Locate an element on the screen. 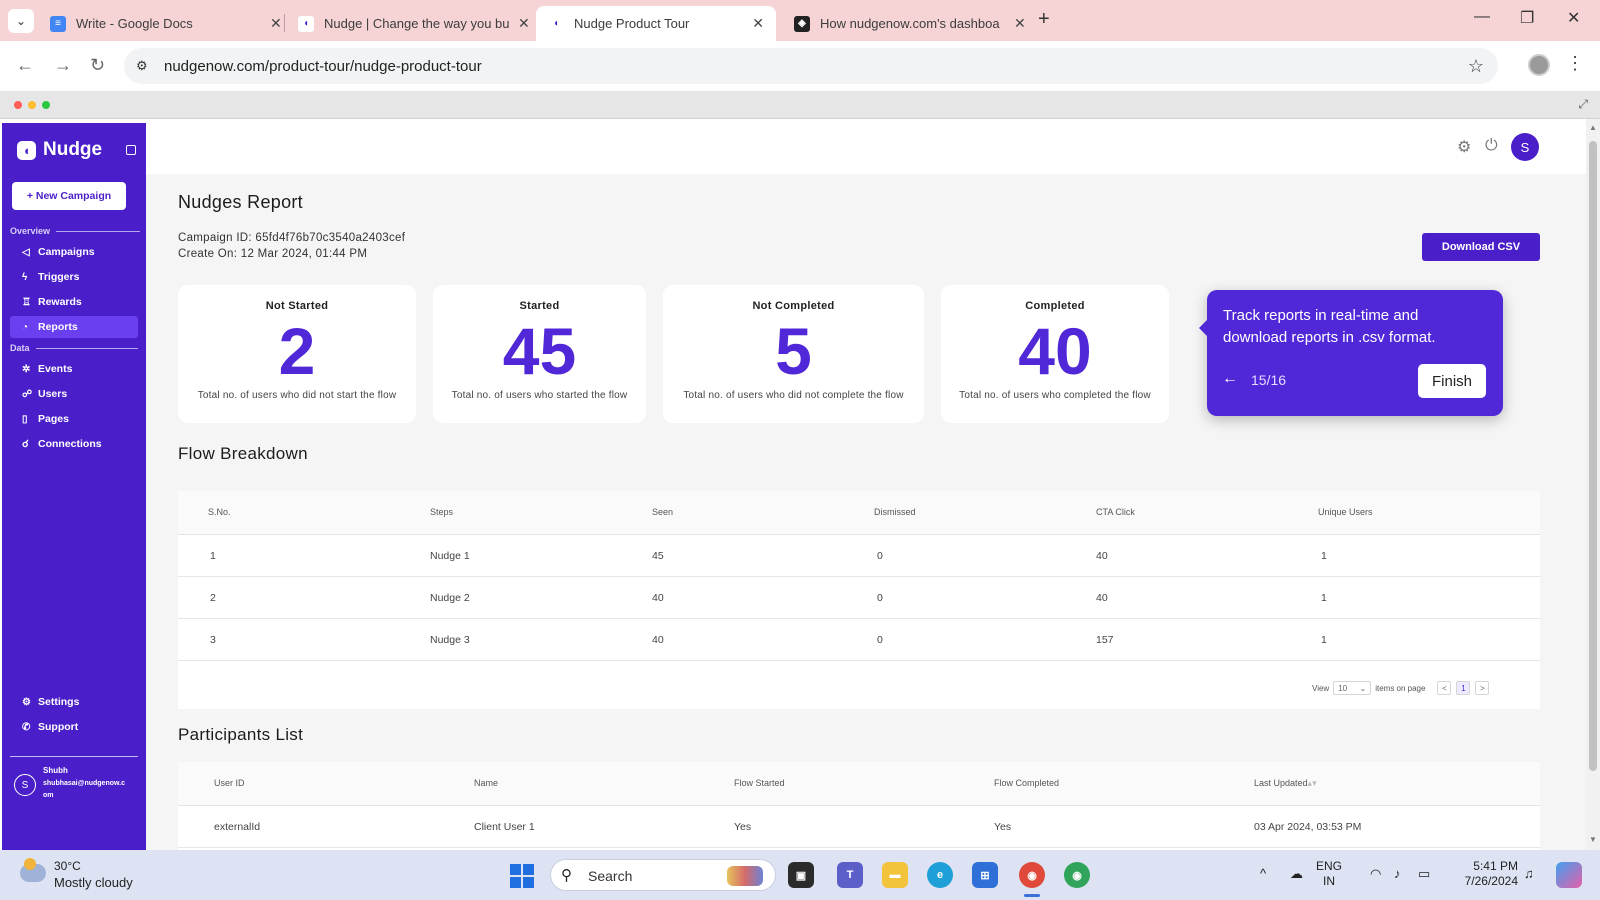  volume-icon: ♪ is located at coordinates (1397, 873).